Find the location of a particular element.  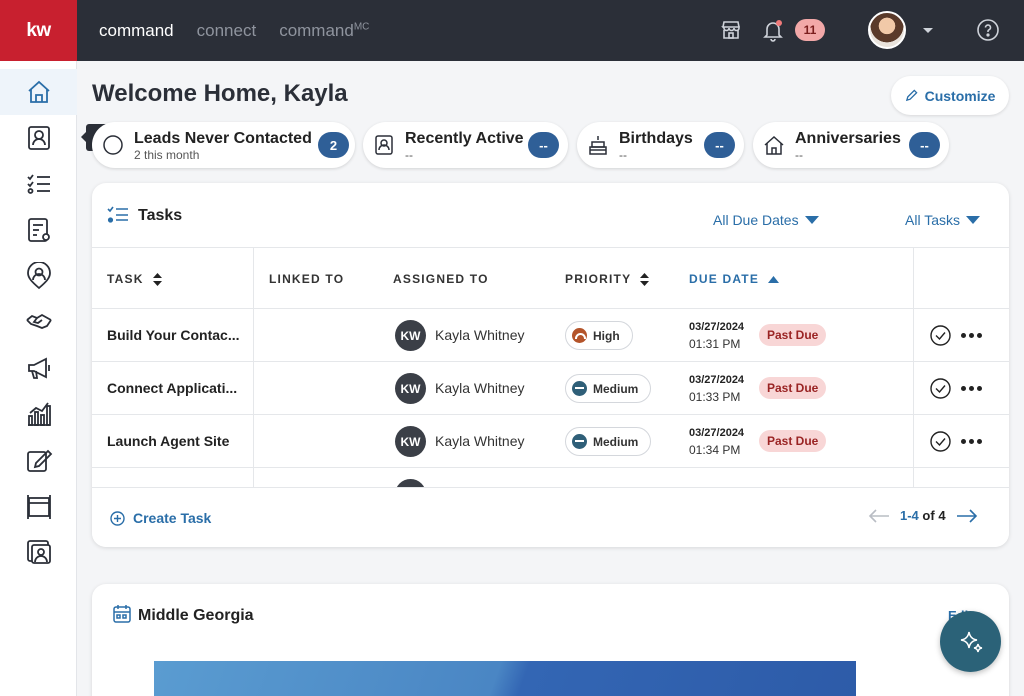

all-tasks-filter: All Tasks is located at coordinates (942, 220).